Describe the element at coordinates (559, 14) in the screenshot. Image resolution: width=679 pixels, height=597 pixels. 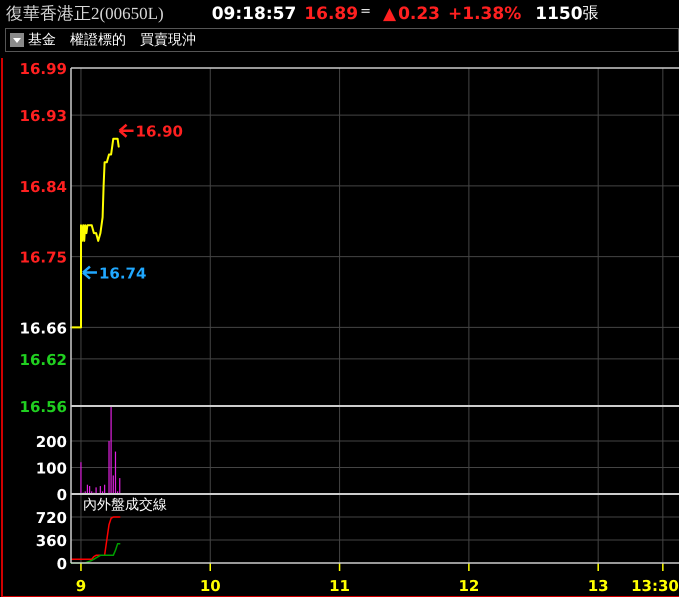
I see `volume-value: 1150` at that location.